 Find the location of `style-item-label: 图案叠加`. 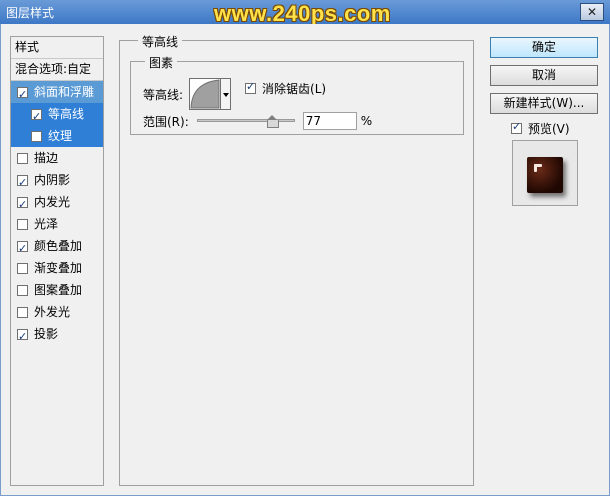

style-item-label: 图案叠加 is located at coordinates (58, 290).